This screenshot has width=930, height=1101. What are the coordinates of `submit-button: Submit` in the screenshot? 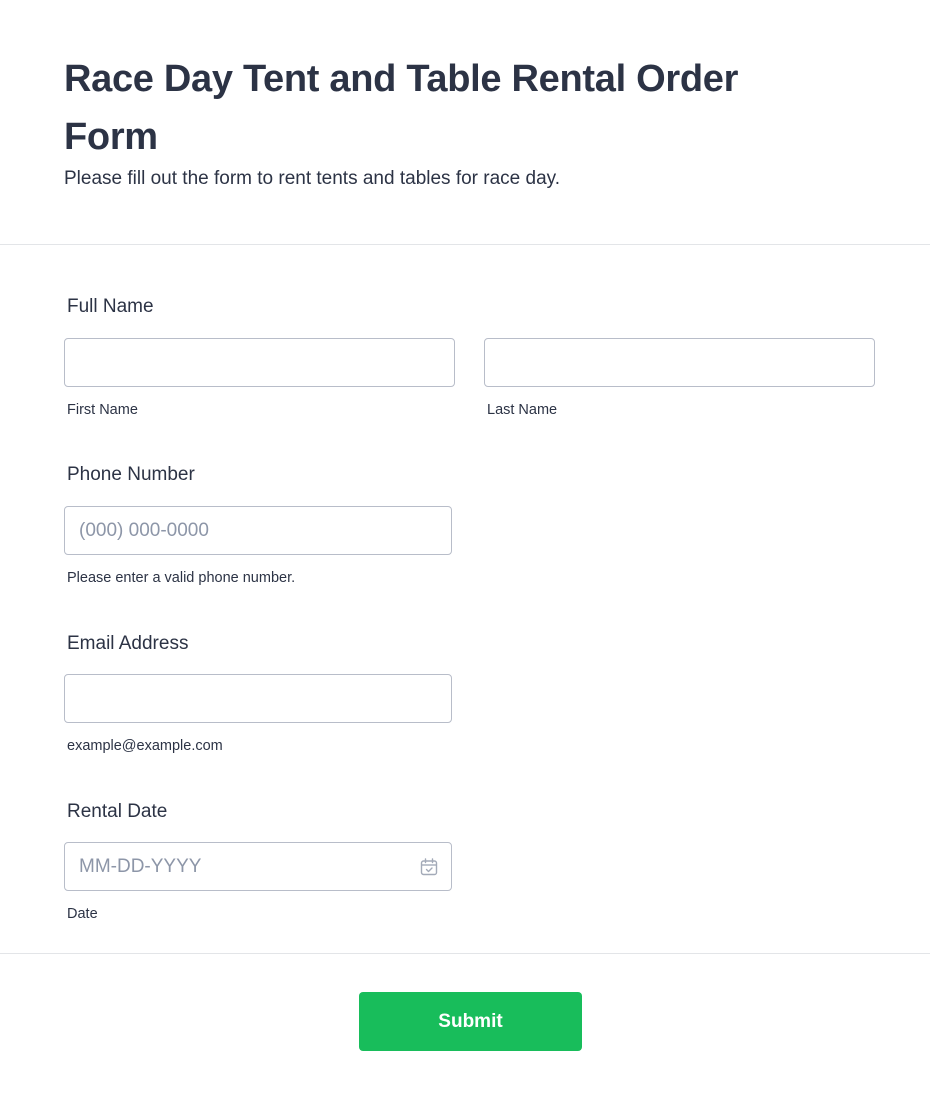 It's located at (470, 1021).